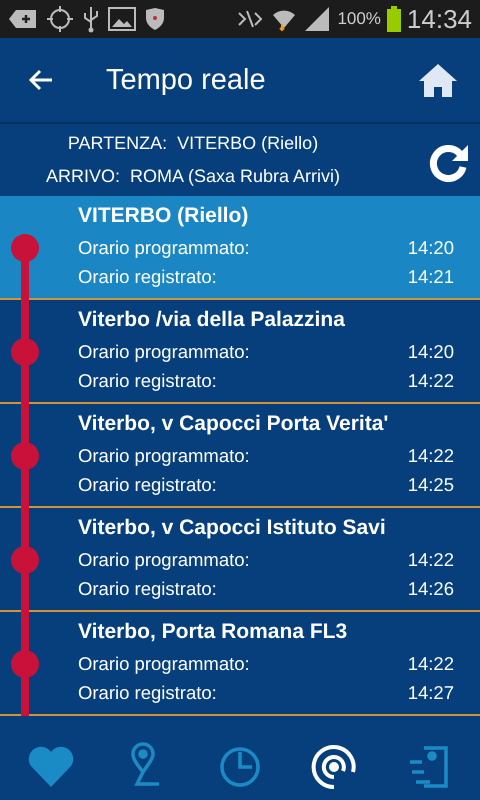 Image resolution: width=480 pixels, height=800 pixels. What do you see at coordinates (193, 143) in the screenshot?
I see `departure-text: PARTENZA: VITERBO (Riello)` at bounding box center [193, 143].